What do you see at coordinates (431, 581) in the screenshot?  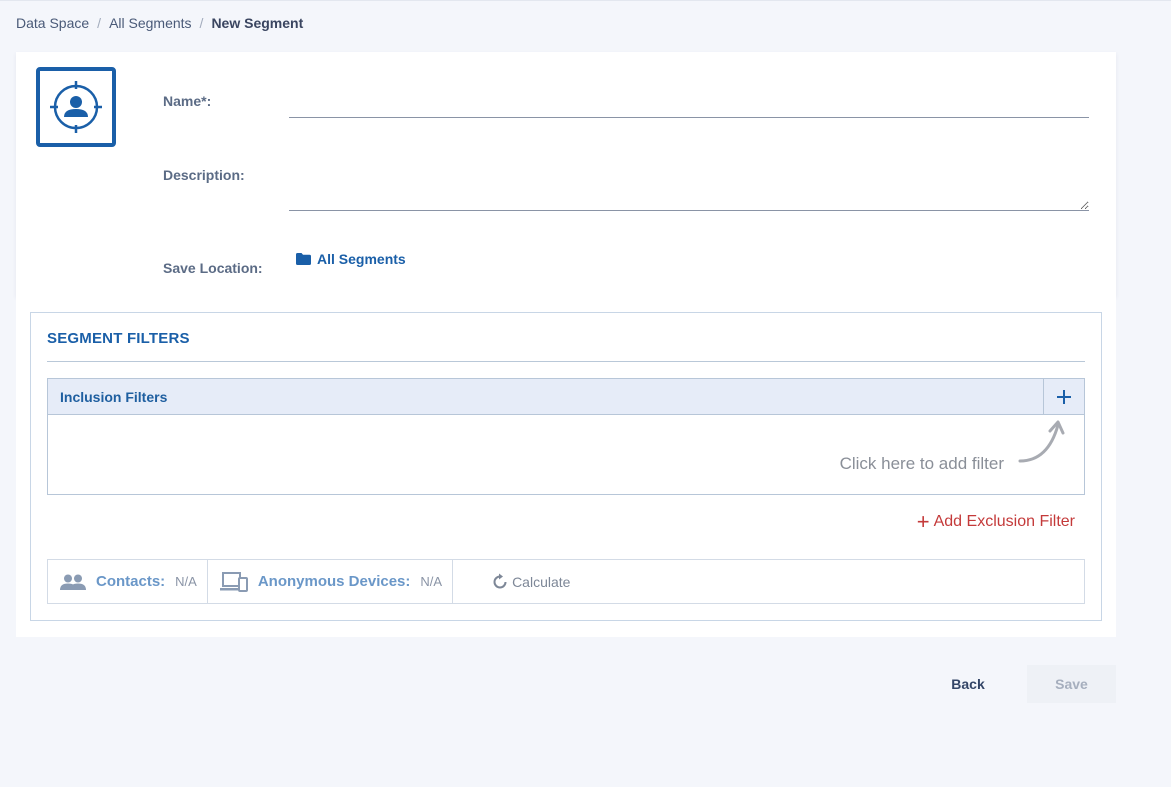 I see `devices-value: N/A` at bounding box center [431, 581].